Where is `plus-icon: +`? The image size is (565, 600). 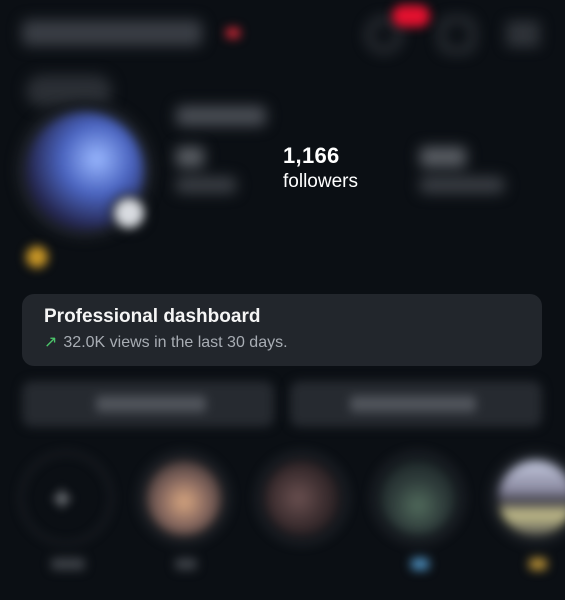 plus-icon: + is located at coordinates (62, 499).